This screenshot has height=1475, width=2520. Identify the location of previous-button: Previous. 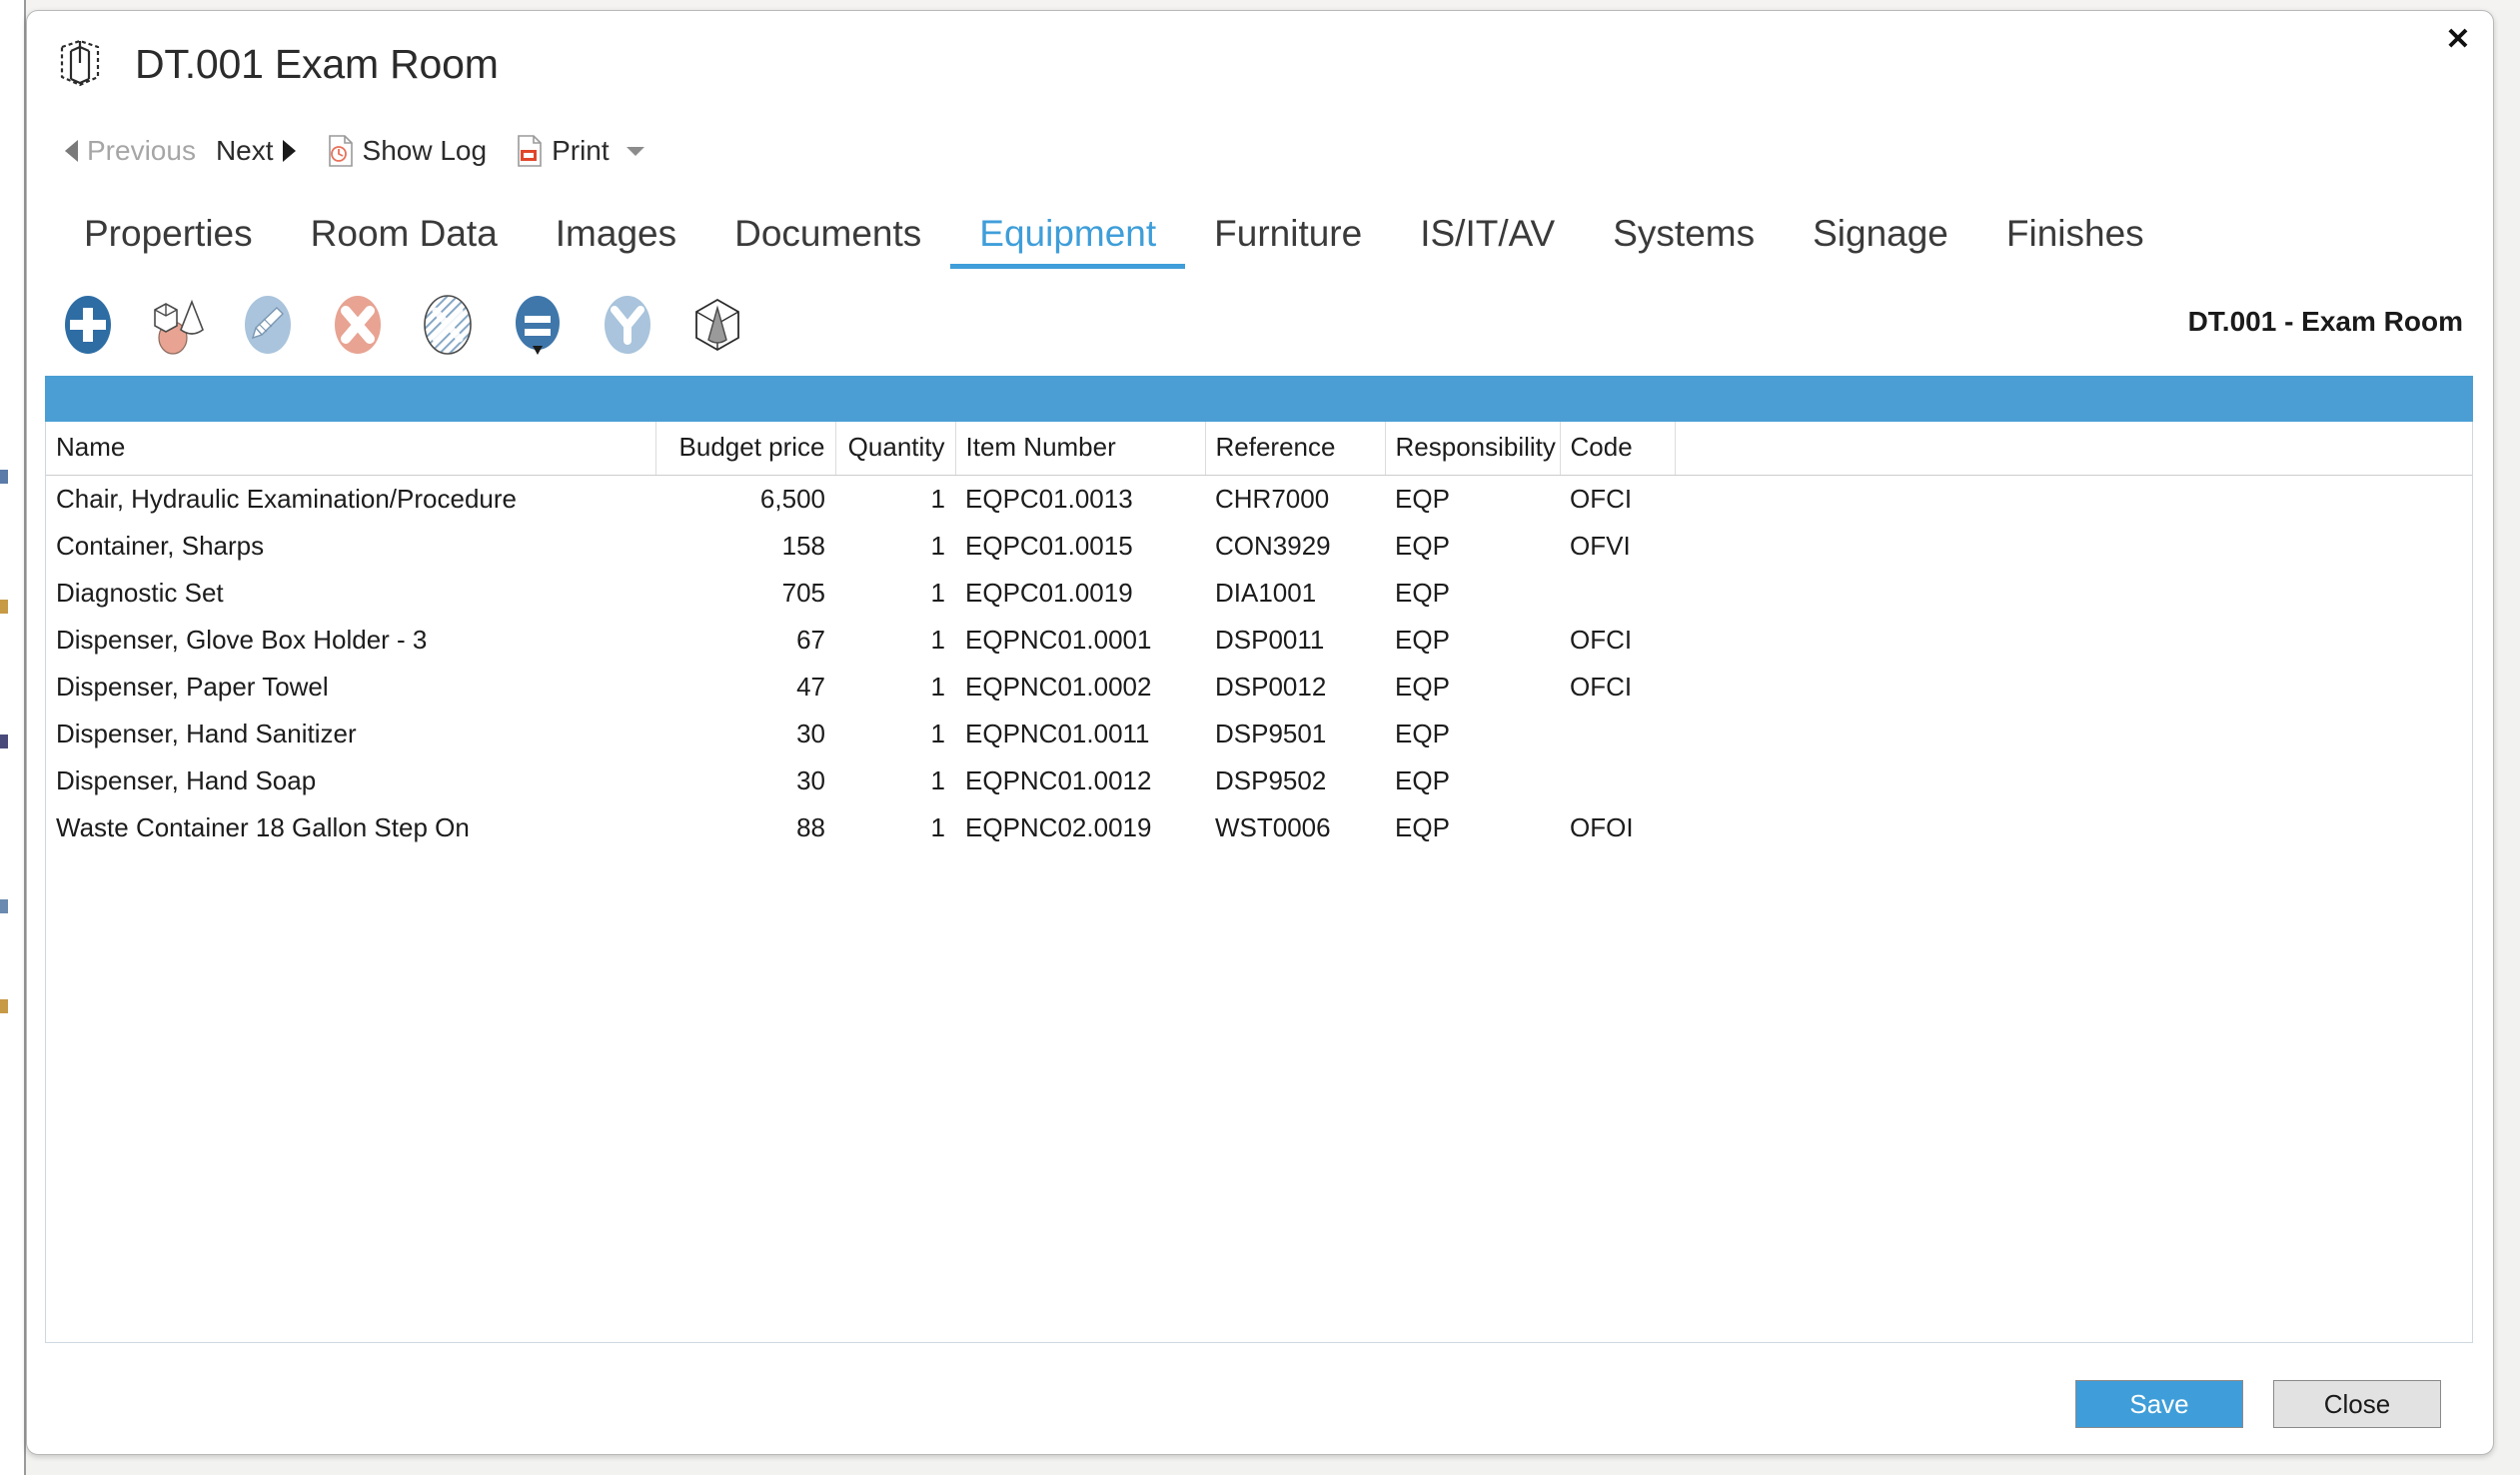
(130, 151).